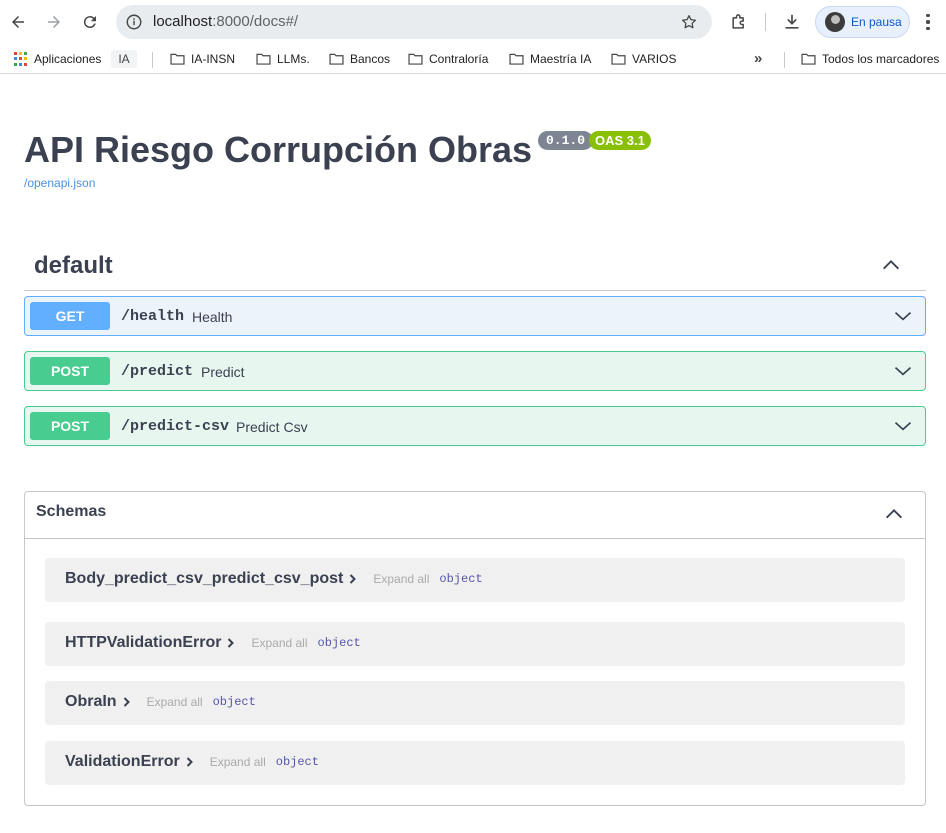 The height and width of the screenshot is (833, 946). Describe the element at coordinates (654, 59) in the screenshot. I see `bookmark-label: VARIOS` at that location.